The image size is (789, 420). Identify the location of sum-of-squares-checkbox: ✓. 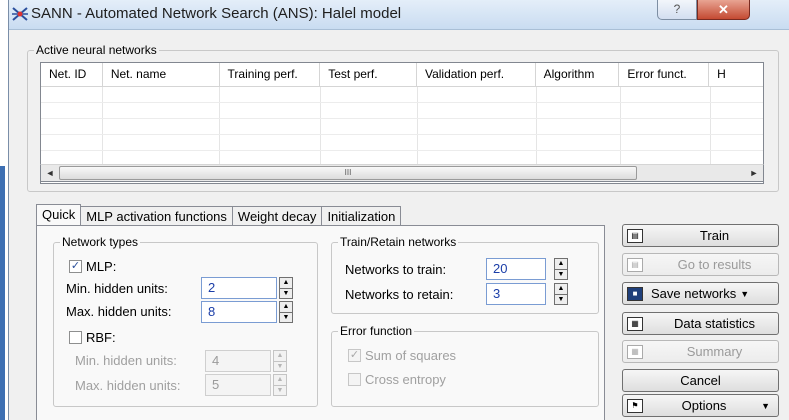
(354, 355).